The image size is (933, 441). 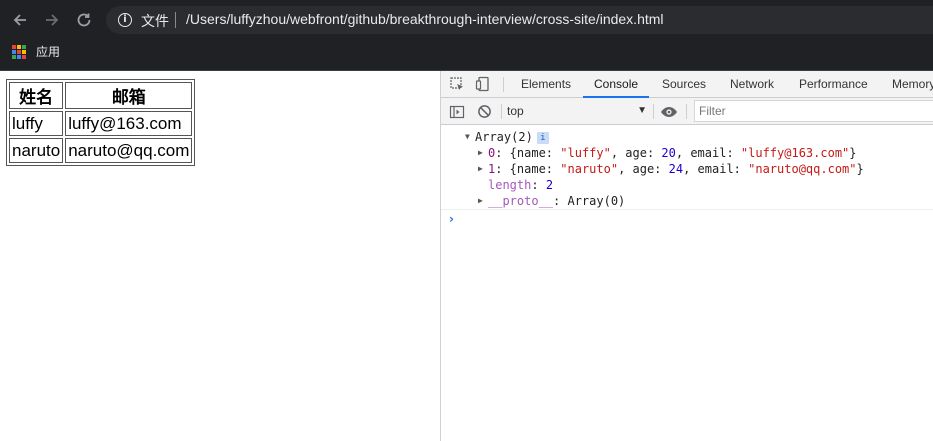 What do you see at coordinates (451, 219) in the screenshot?
I see `console-prompt: ›` at bounding box center [451, 219].